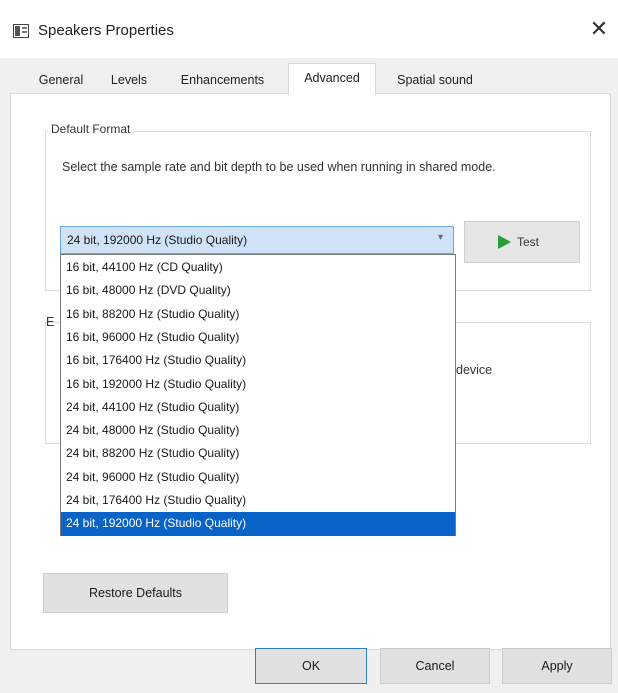 This screenshot has height=693, width=618. What do you see at coordinates (332, 79) in the screenshot?
I see `tab-advanced: Advanced` at bounding box center [332, 79].